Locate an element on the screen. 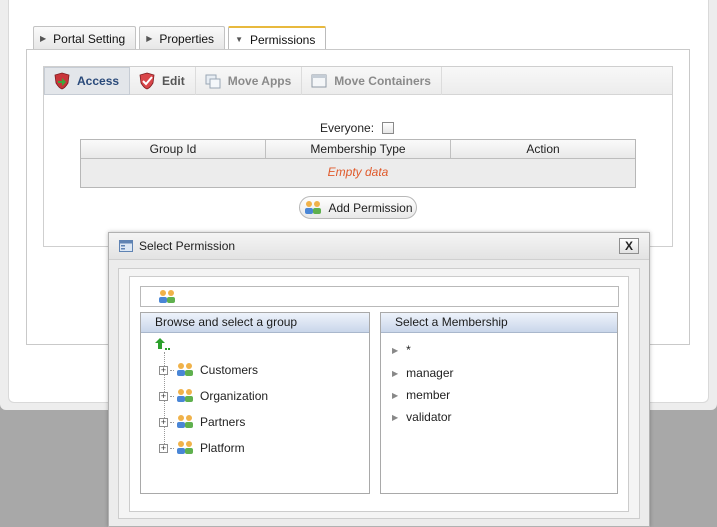  membership-panel-header: Select a Membership is located at coordinates (499, 323).